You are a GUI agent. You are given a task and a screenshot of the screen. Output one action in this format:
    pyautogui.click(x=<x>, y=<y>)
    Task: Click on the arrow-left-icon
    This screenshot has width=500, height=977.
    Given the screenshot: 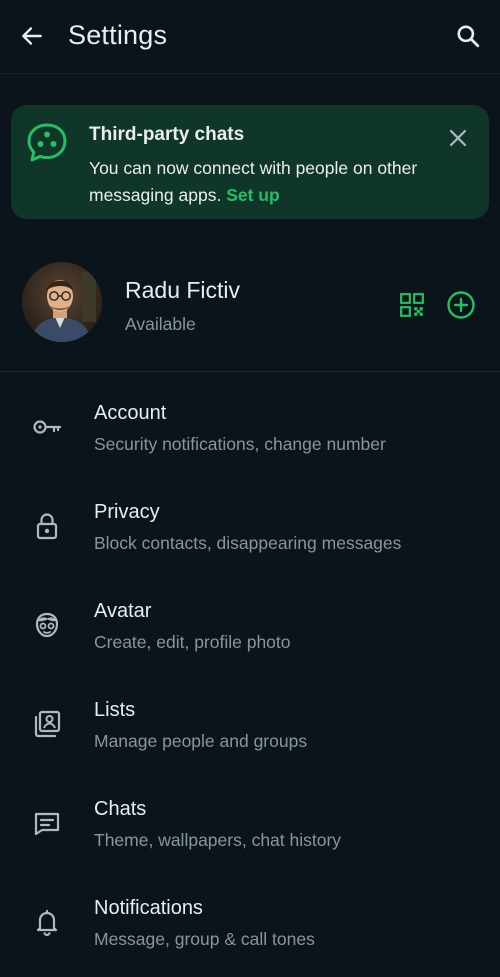 What is the action you would take?
    pyautogui.click(x=32, y=36)
    